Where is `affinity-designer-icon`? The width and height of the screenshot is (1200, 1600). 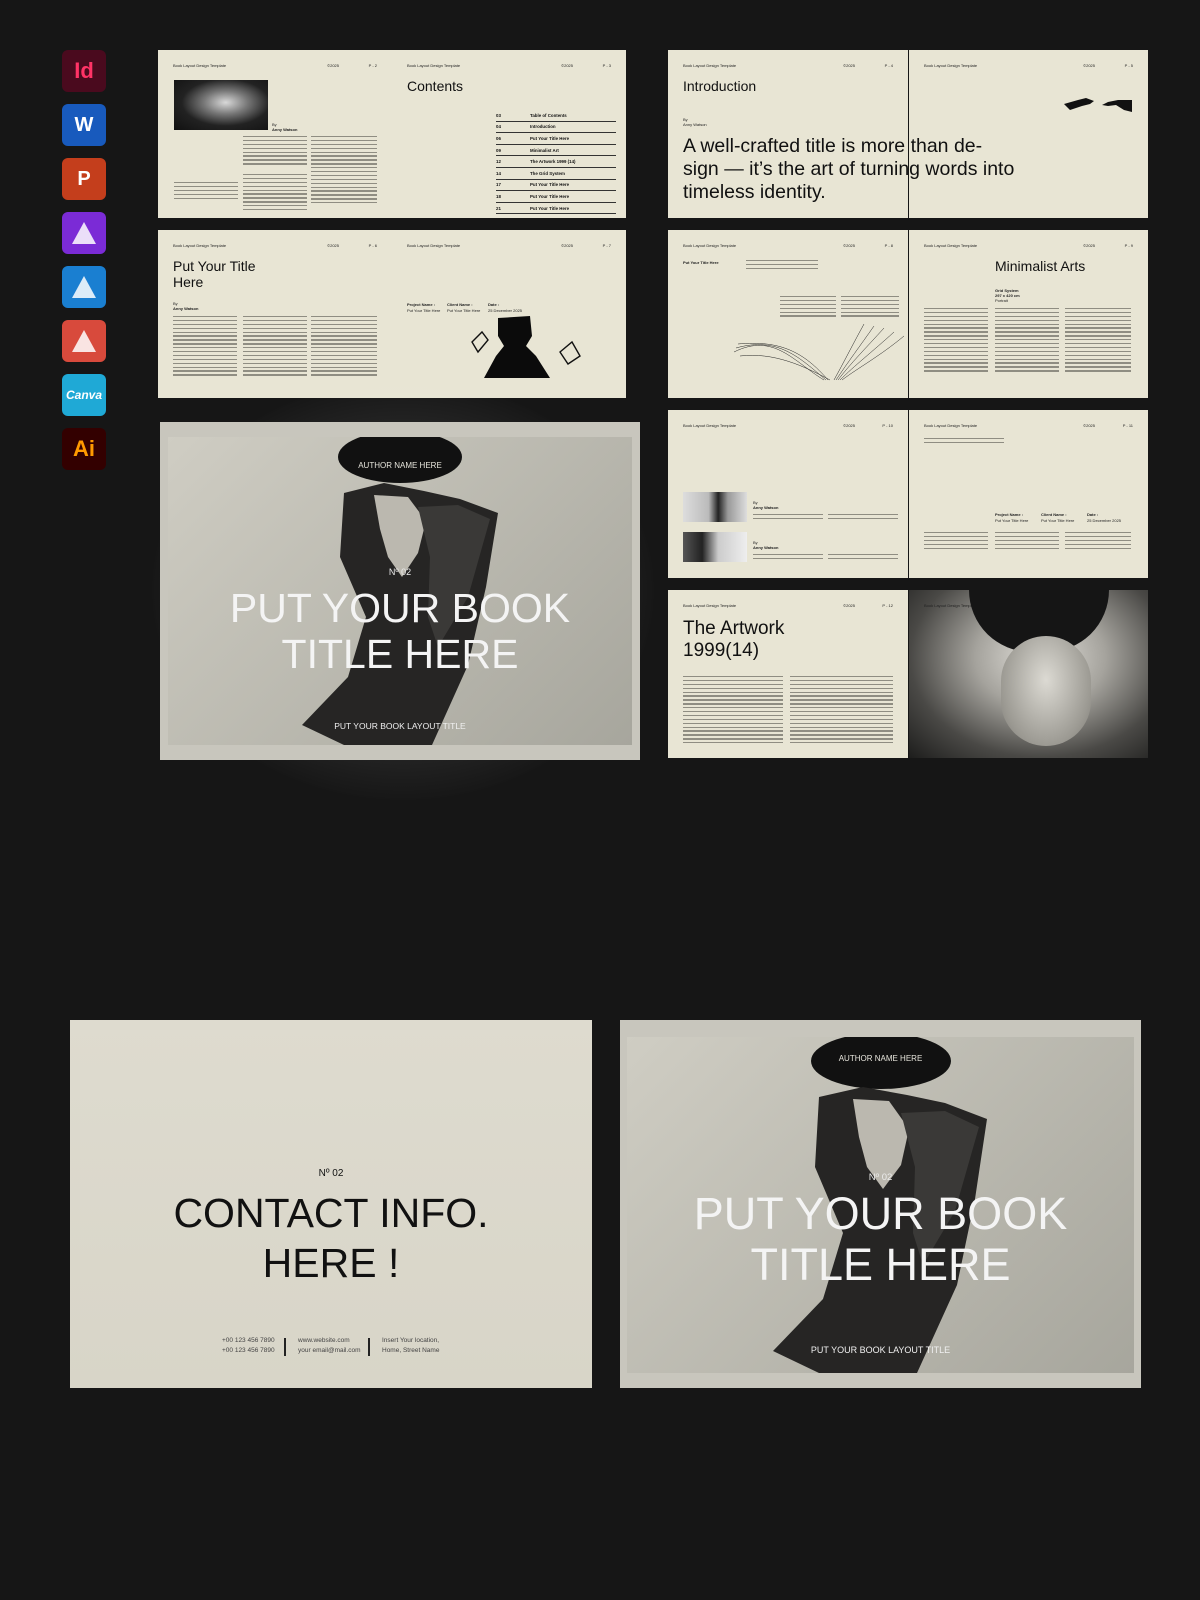
affinity-designer-icon is located at coordinates (84, 287).